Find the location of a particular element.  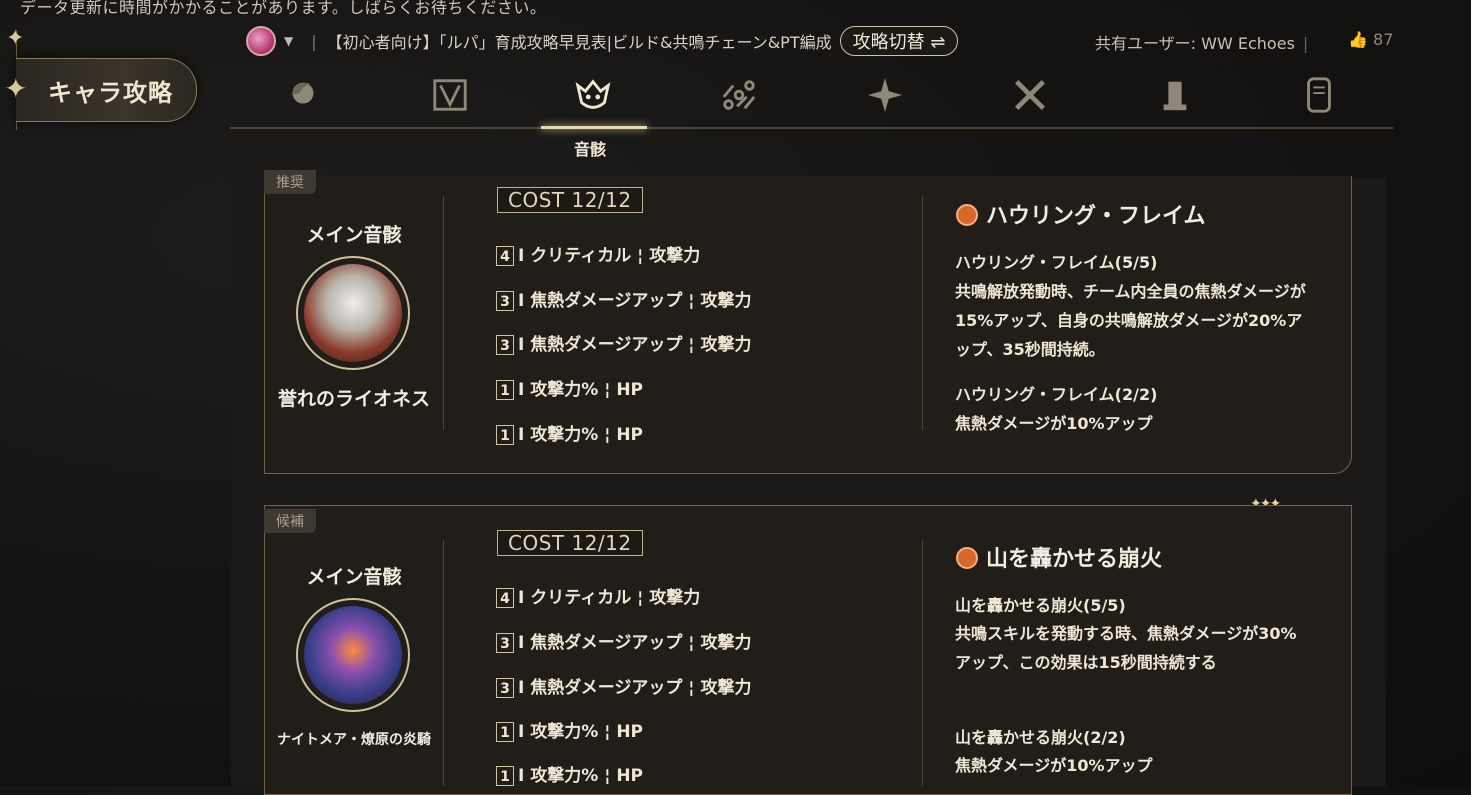

sonata-set-5-title: ハウリング・フレイム(5/5) is located at coordinates (1056, 262).